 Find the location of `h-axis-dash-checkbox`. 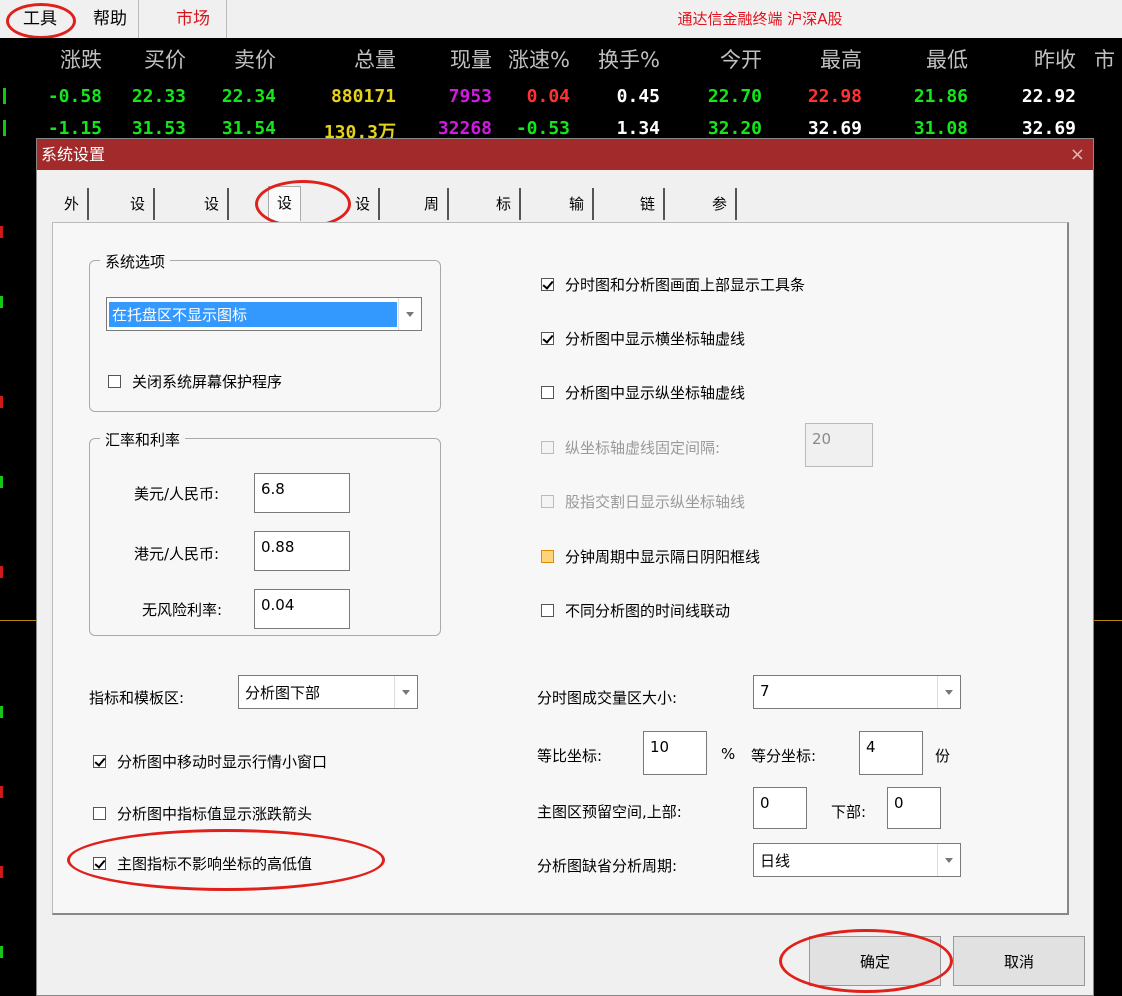

h-axis-dash-checkbox is located at coordinates (547, 338).